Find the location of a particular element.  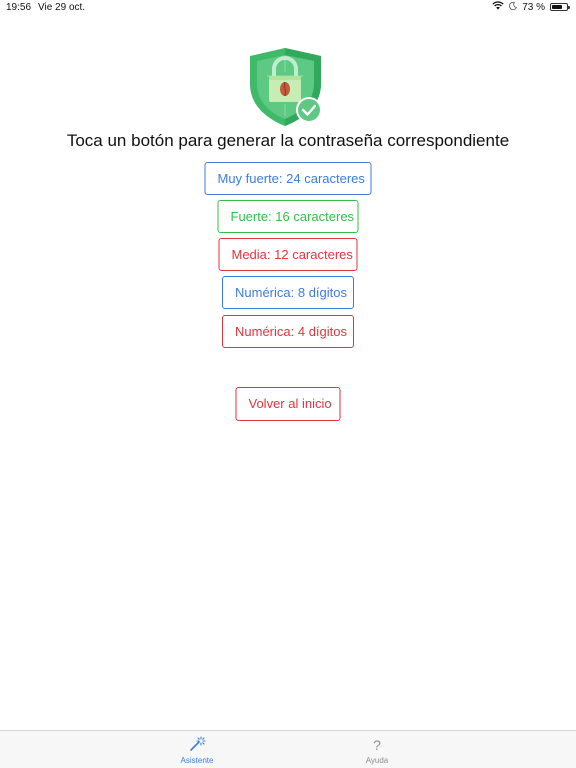

shield-lock-icon is located at coordinates (287, 87).